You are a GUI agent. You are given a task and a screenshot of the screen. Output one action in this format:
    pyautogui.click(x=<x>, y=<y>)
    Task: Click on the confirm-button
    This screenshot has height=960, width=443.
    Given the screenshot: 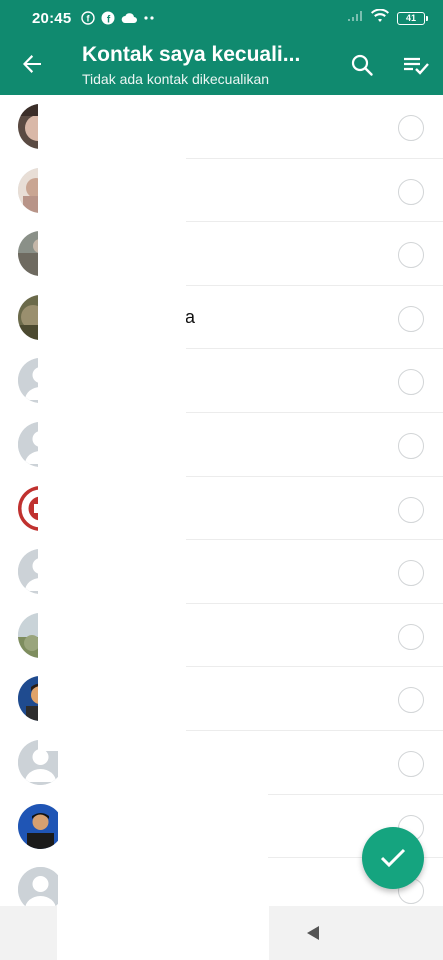 What is the action you would take?
    pyautogui.click(x=393, y=858)
    